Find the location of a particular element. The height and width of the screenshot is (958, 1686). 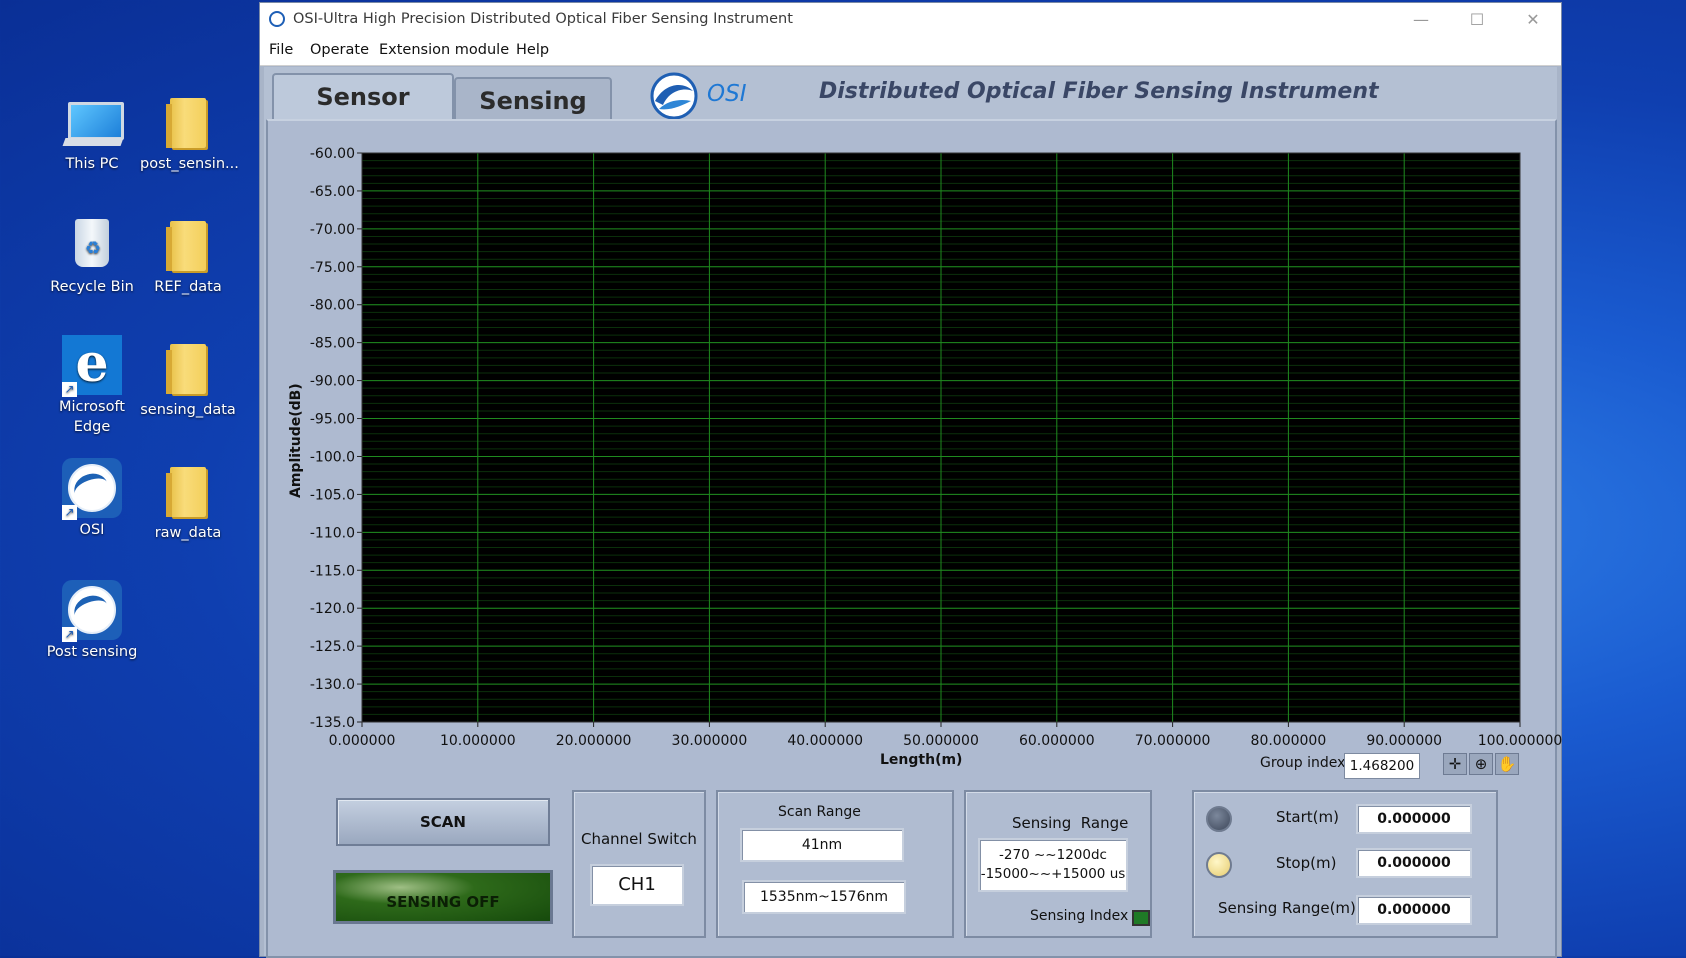

x-tick-label: 60.000000 is located at coordinates (1057, 741).